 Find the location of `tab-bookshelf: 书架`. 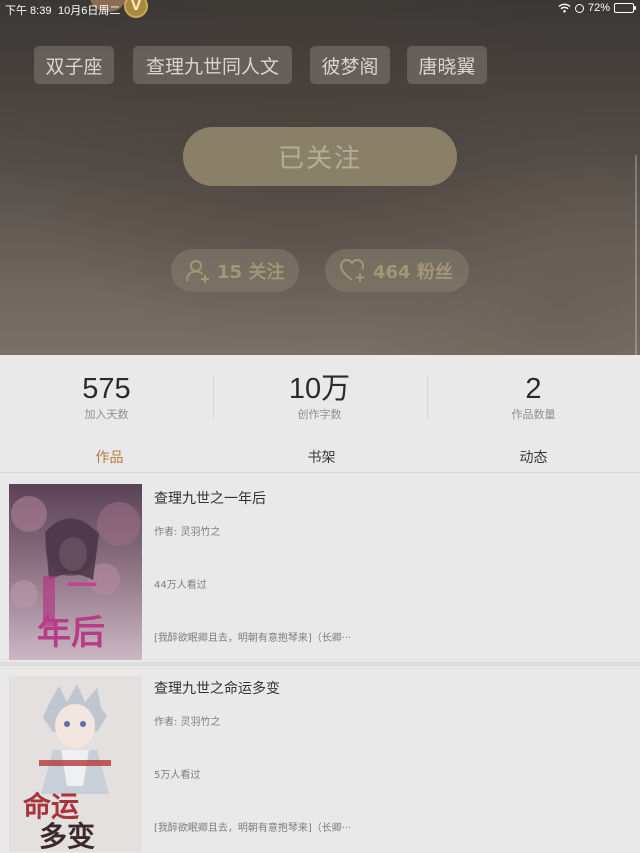

tab-bookshelf: 书架 is located at coordinates (321, 457).